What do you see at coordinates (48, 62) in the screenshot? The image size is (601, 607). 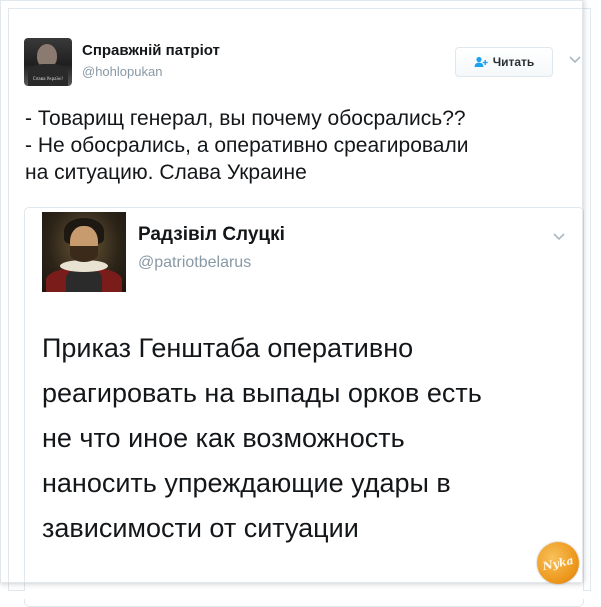 I see `author-avatar: Слава Україні!` at bounding box center [48, 62].